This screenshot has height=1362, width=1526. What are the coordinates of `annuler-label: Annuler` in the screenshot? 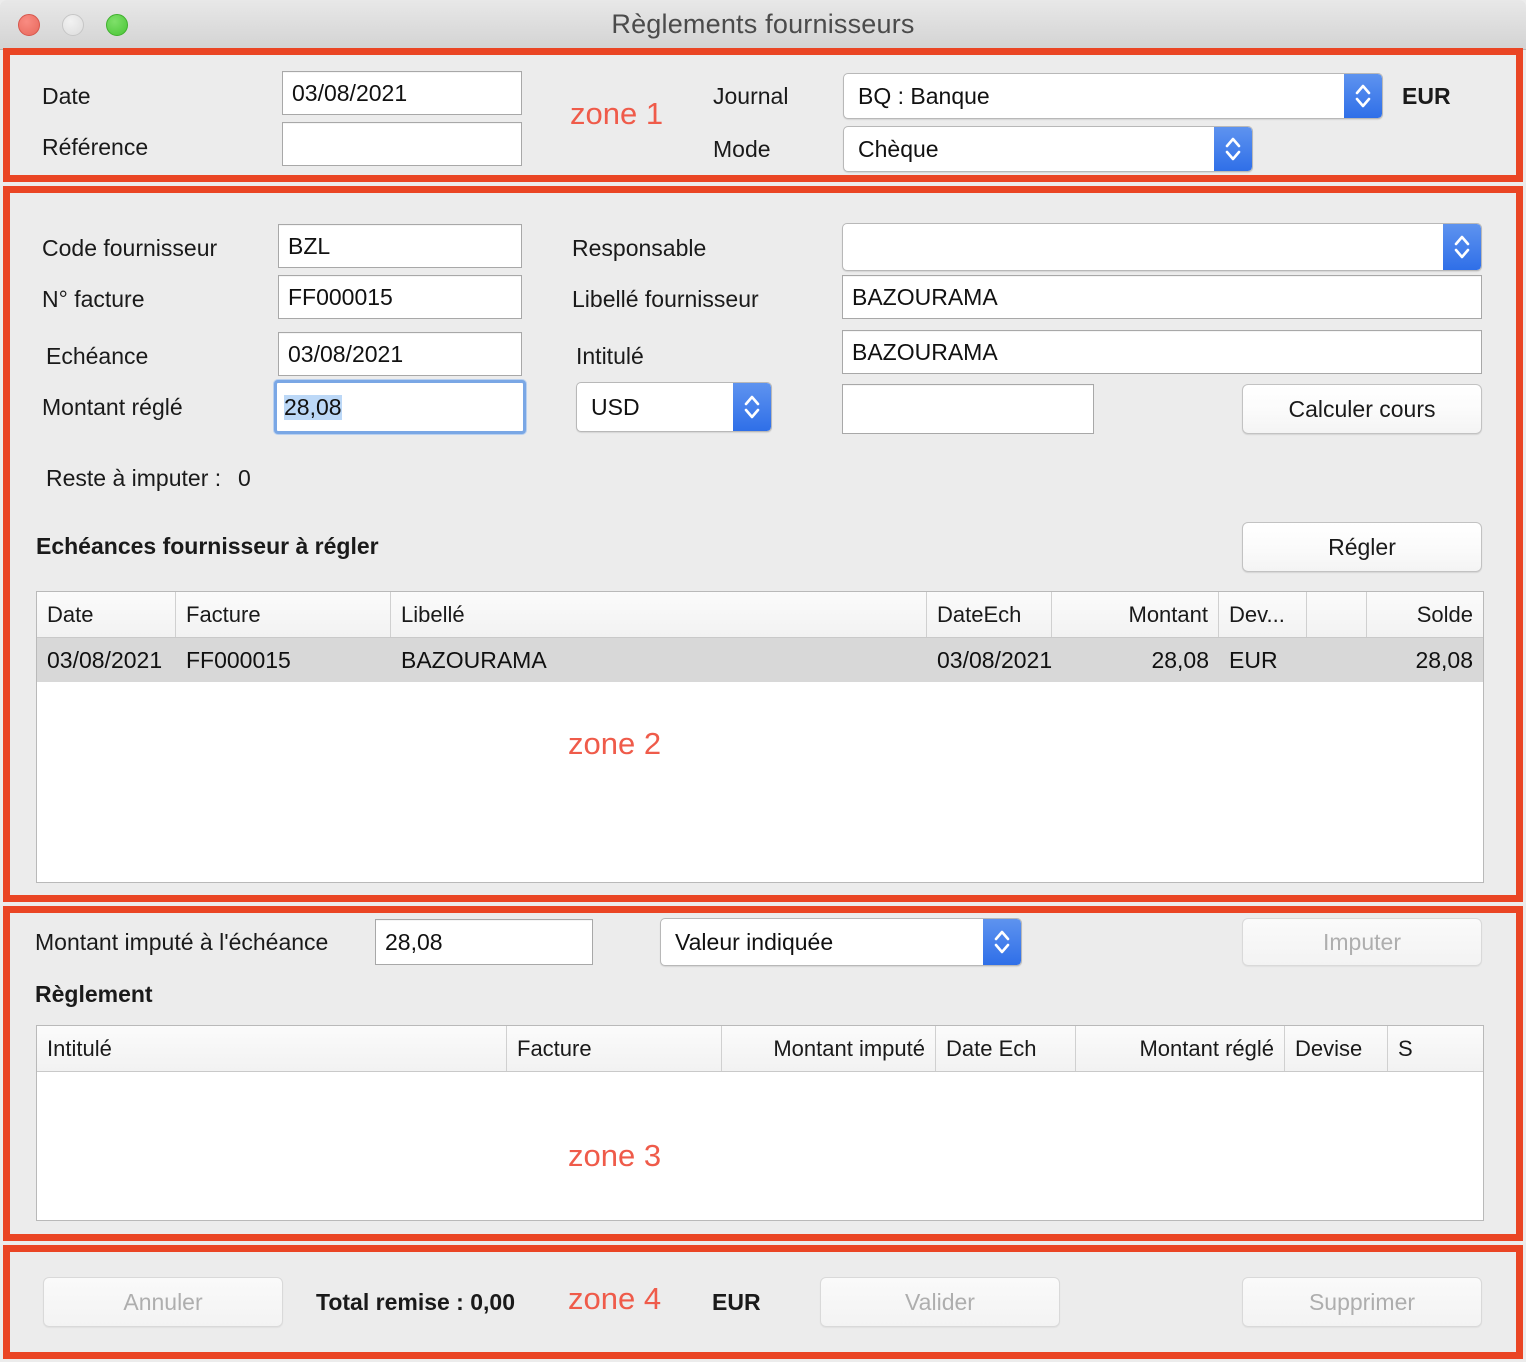 It's located at (163, 1301).